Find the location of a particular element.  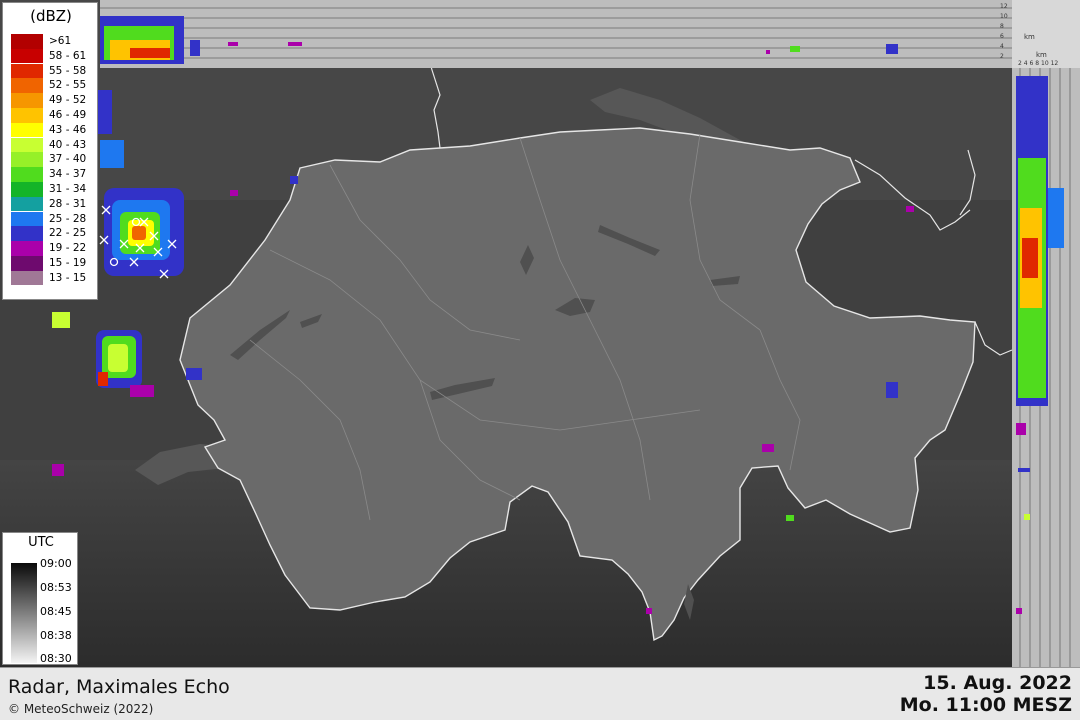

legend-row: 31 - 34 is located at coordinates (54, 189).